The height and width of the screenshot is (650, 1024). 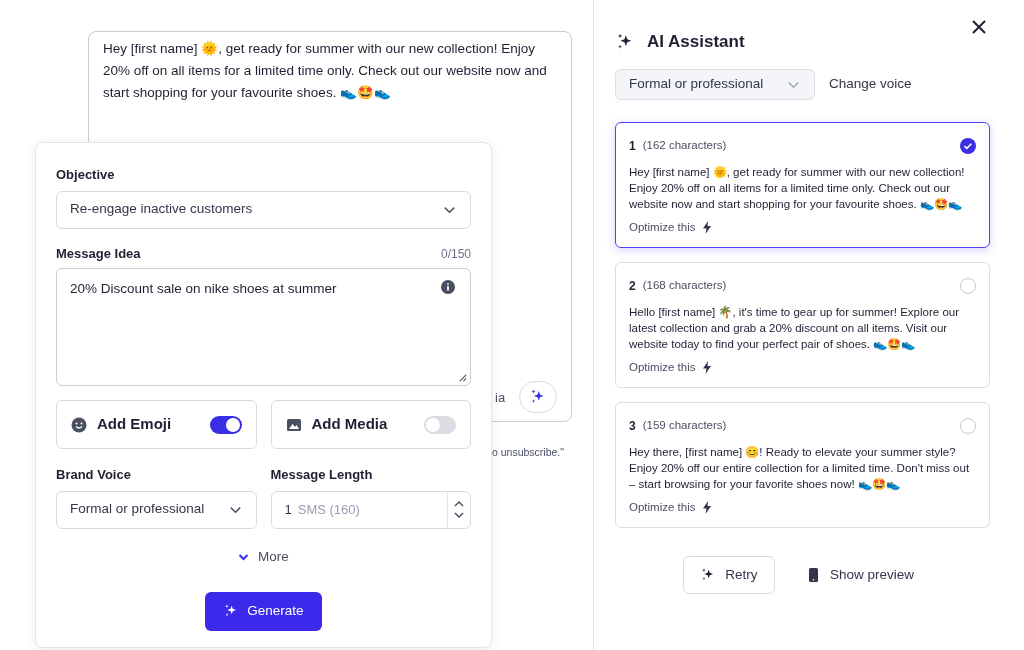 What do you see at coordinates (325, 70) in the screenshot?
I see `message-text: Hey [first name] 🌞, get ready for summer with our new collection! Enjoy 20% off on all items for a limited time only. Check out our website now and start shopping for your favourite shoes. 👟🤩👟` at bounding box center [325, 70].